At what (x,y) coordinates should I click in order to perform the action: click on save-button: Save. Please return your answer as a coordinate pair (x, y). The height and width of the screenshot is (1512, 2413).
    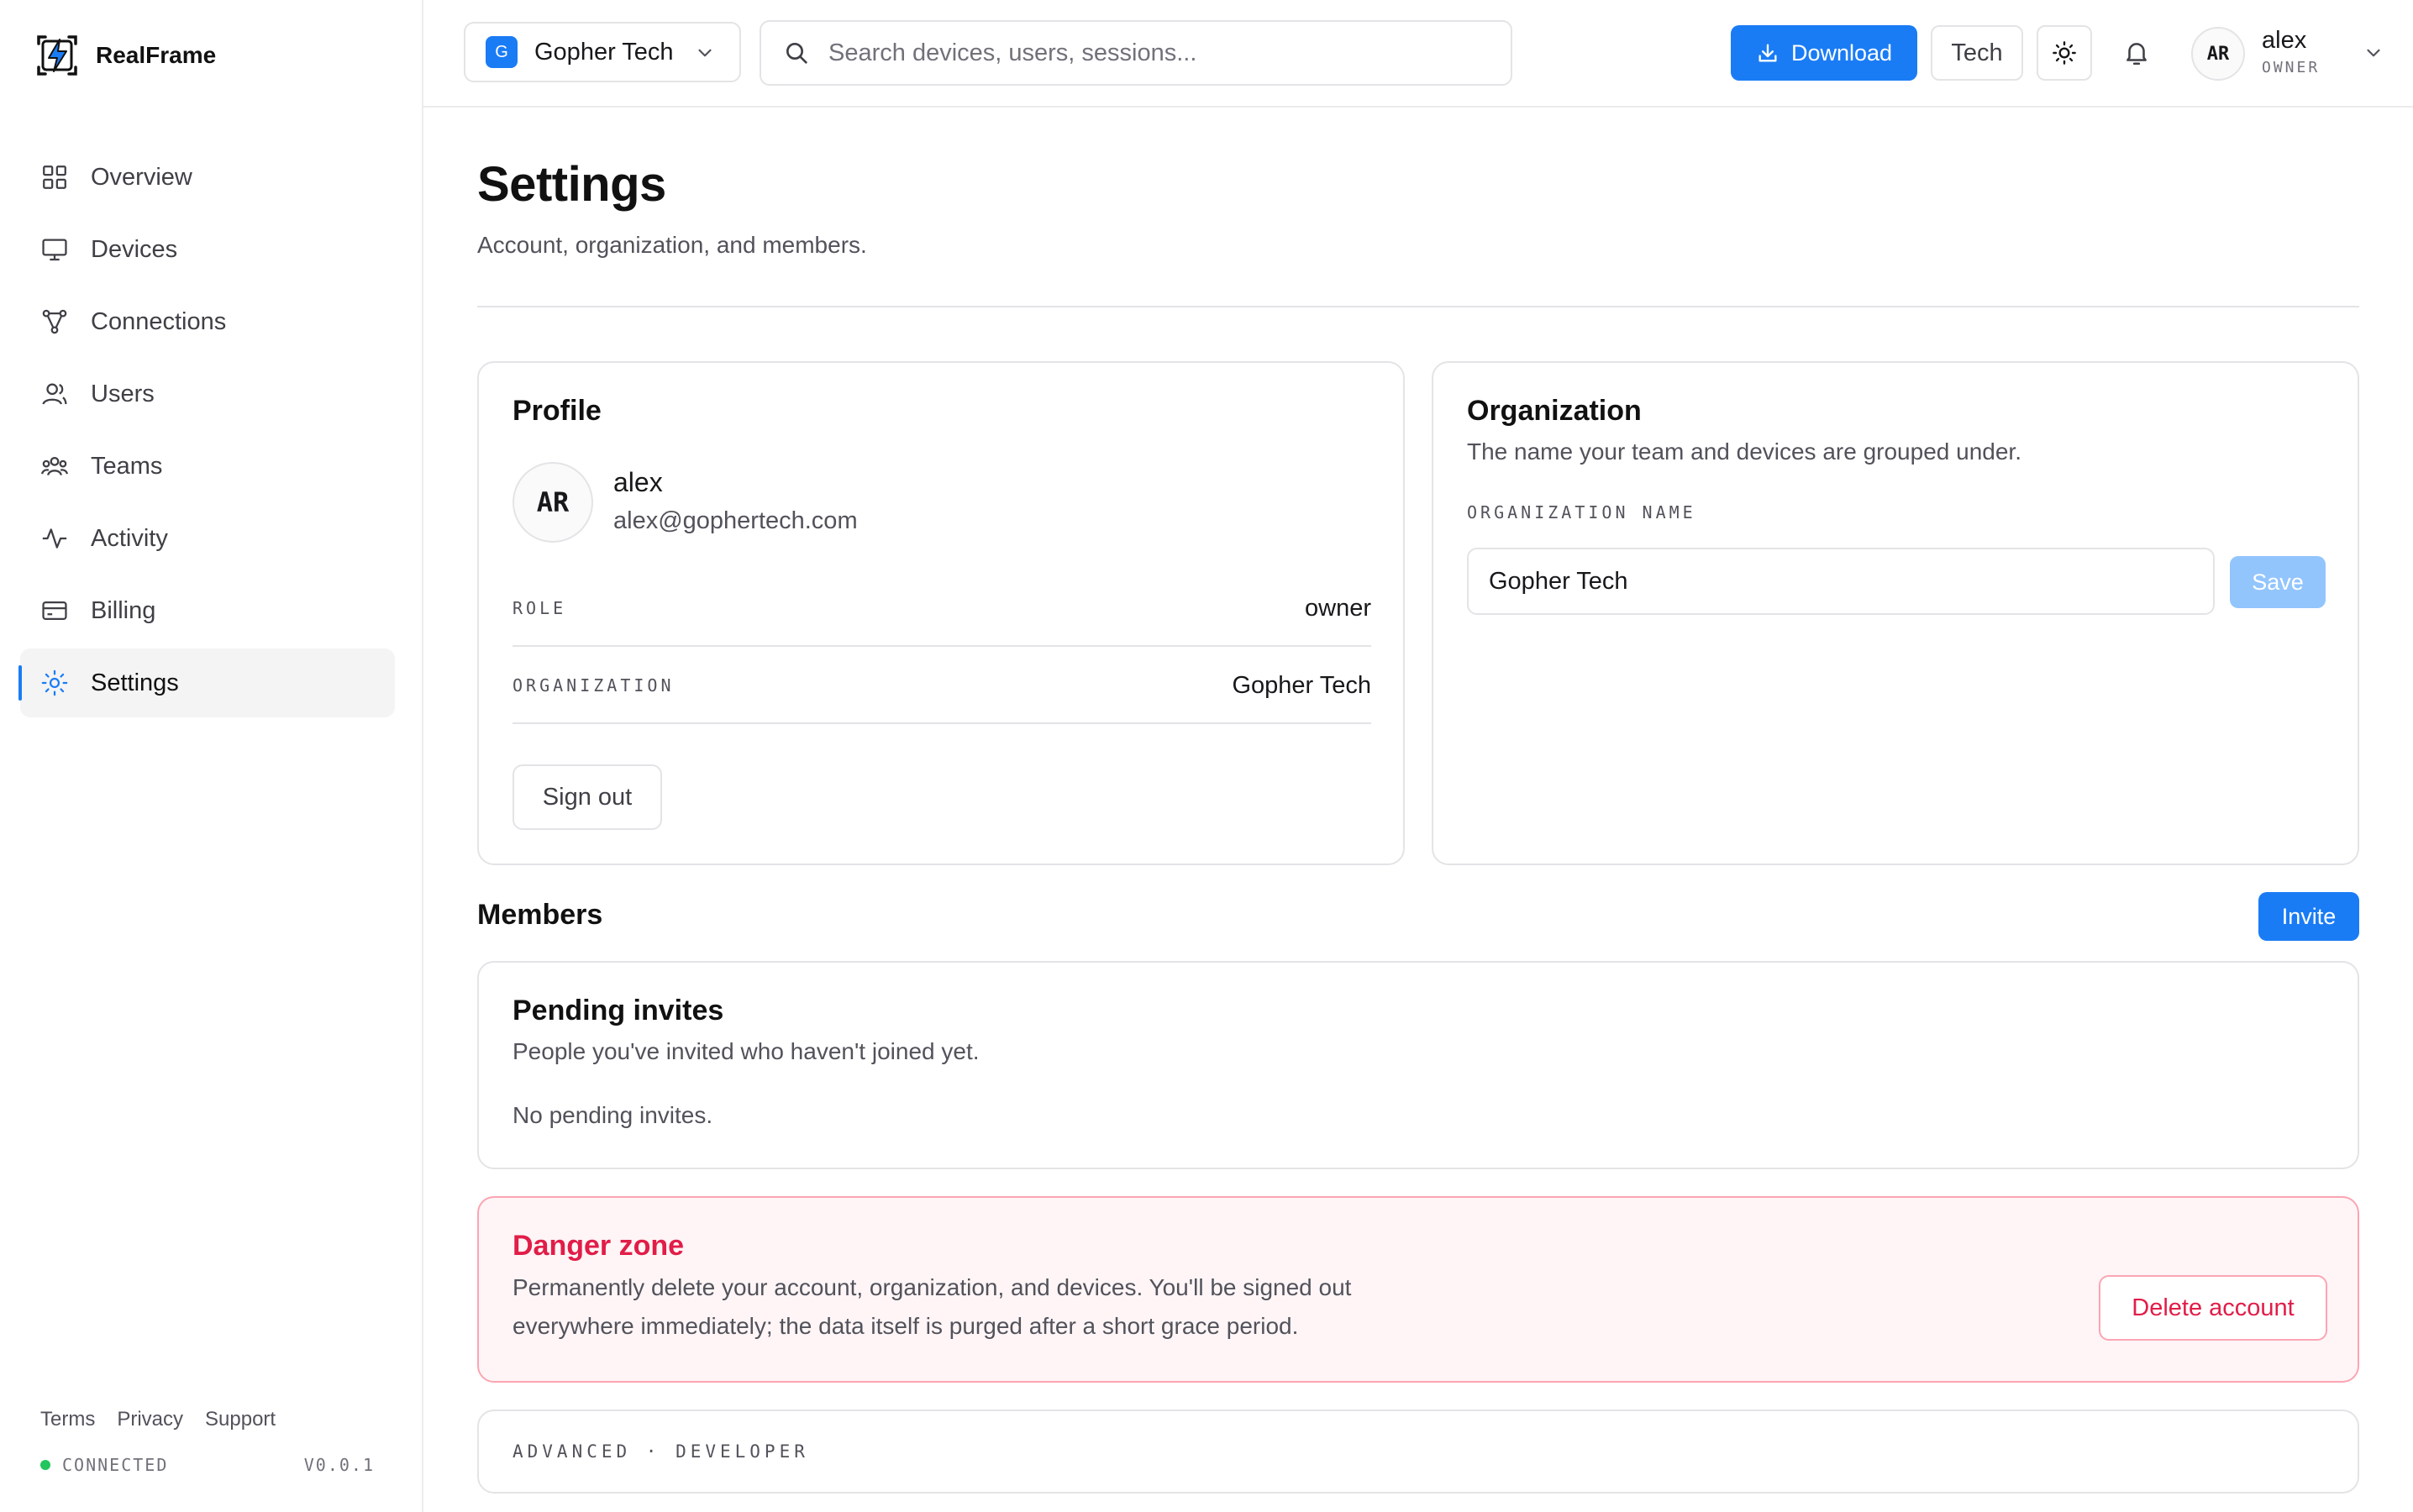
    Looking at the image, I should click on (2278, 582).